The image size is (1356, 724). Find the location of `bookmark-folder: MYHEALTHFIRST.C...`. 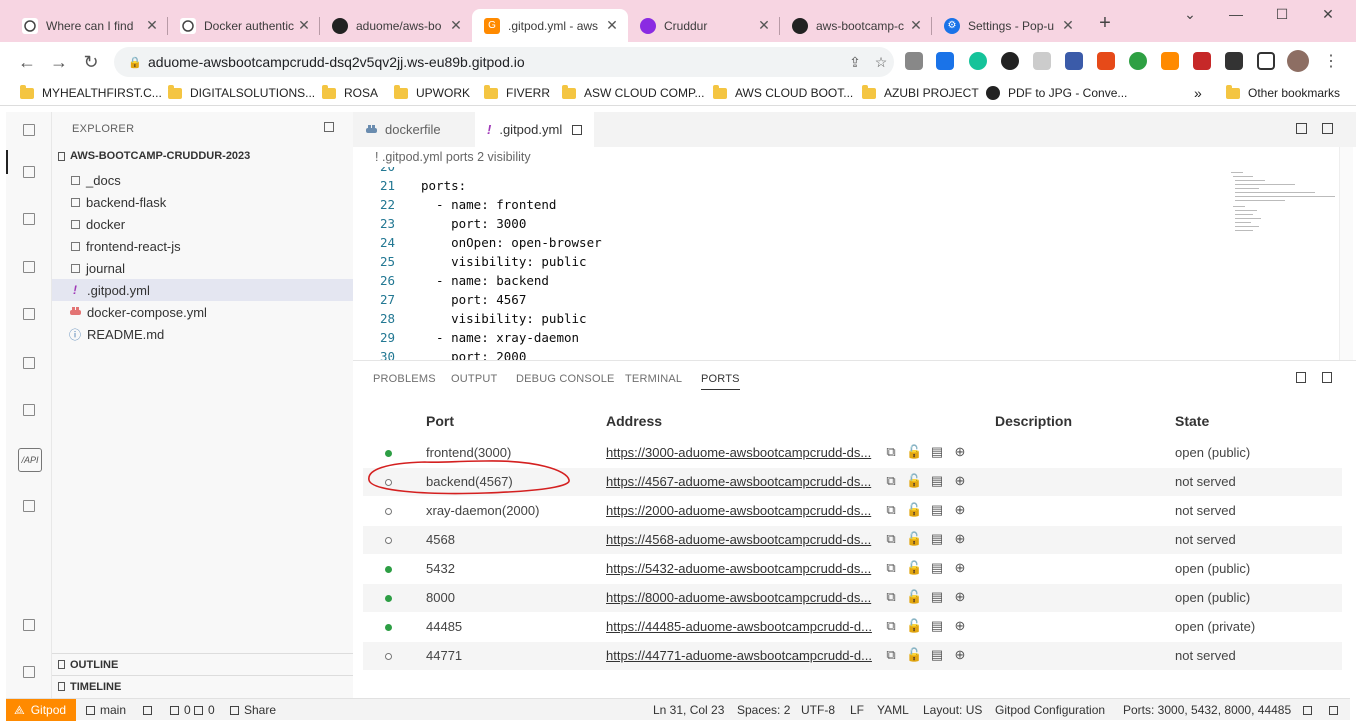

bookmark-folder: MYHEALTHFIRST.C... is located at coordinates (91, 93).